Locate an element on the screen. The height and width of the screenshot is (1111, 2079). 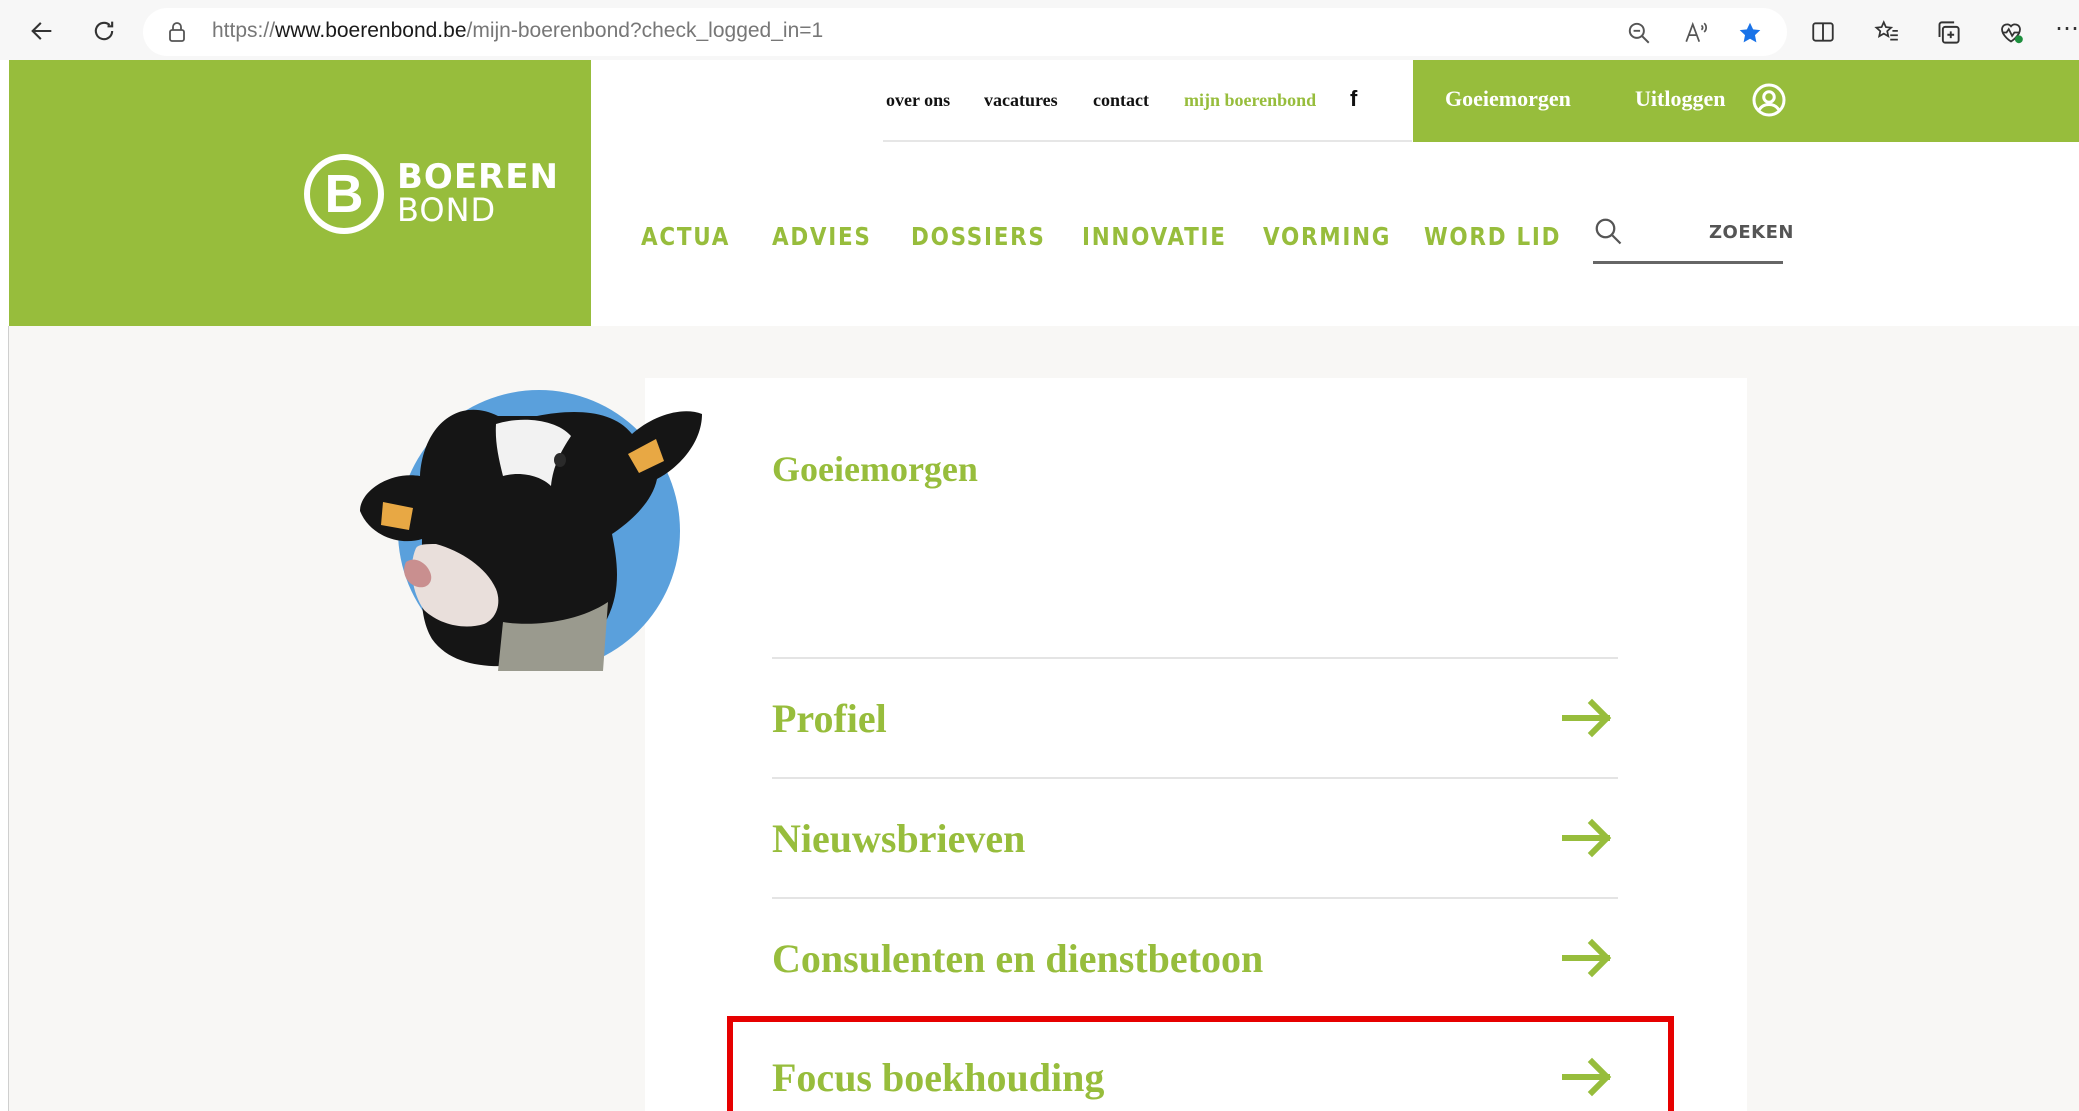
back-arrow-icon is located at coordinates (42, 31).